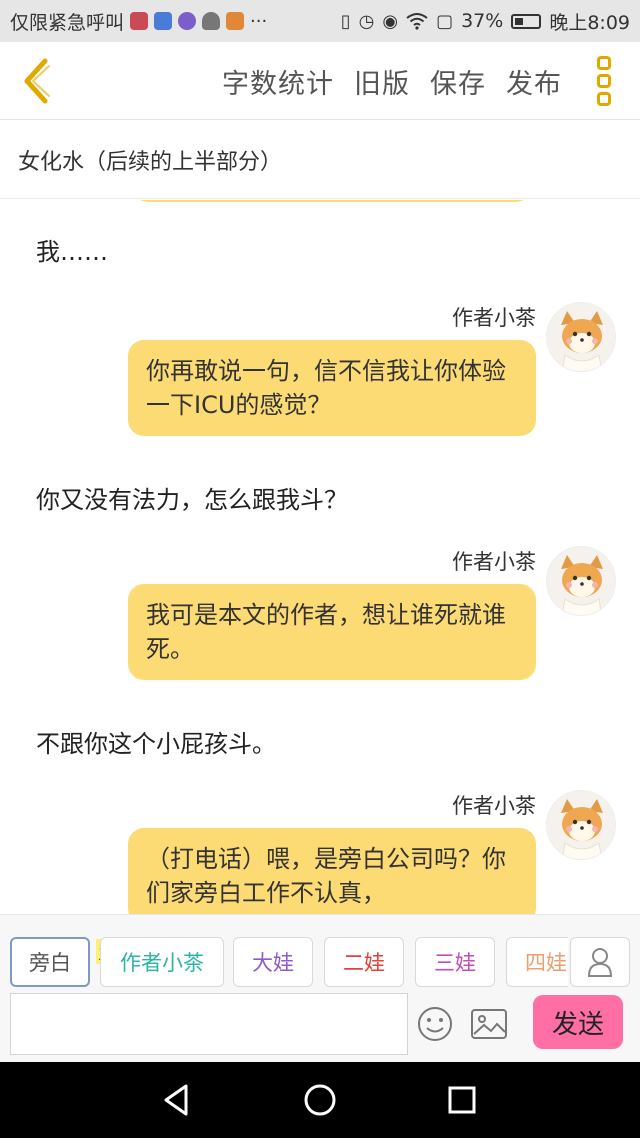 The image size is (640, 1138). I want to click on previous-bubble, so click(332, 201).